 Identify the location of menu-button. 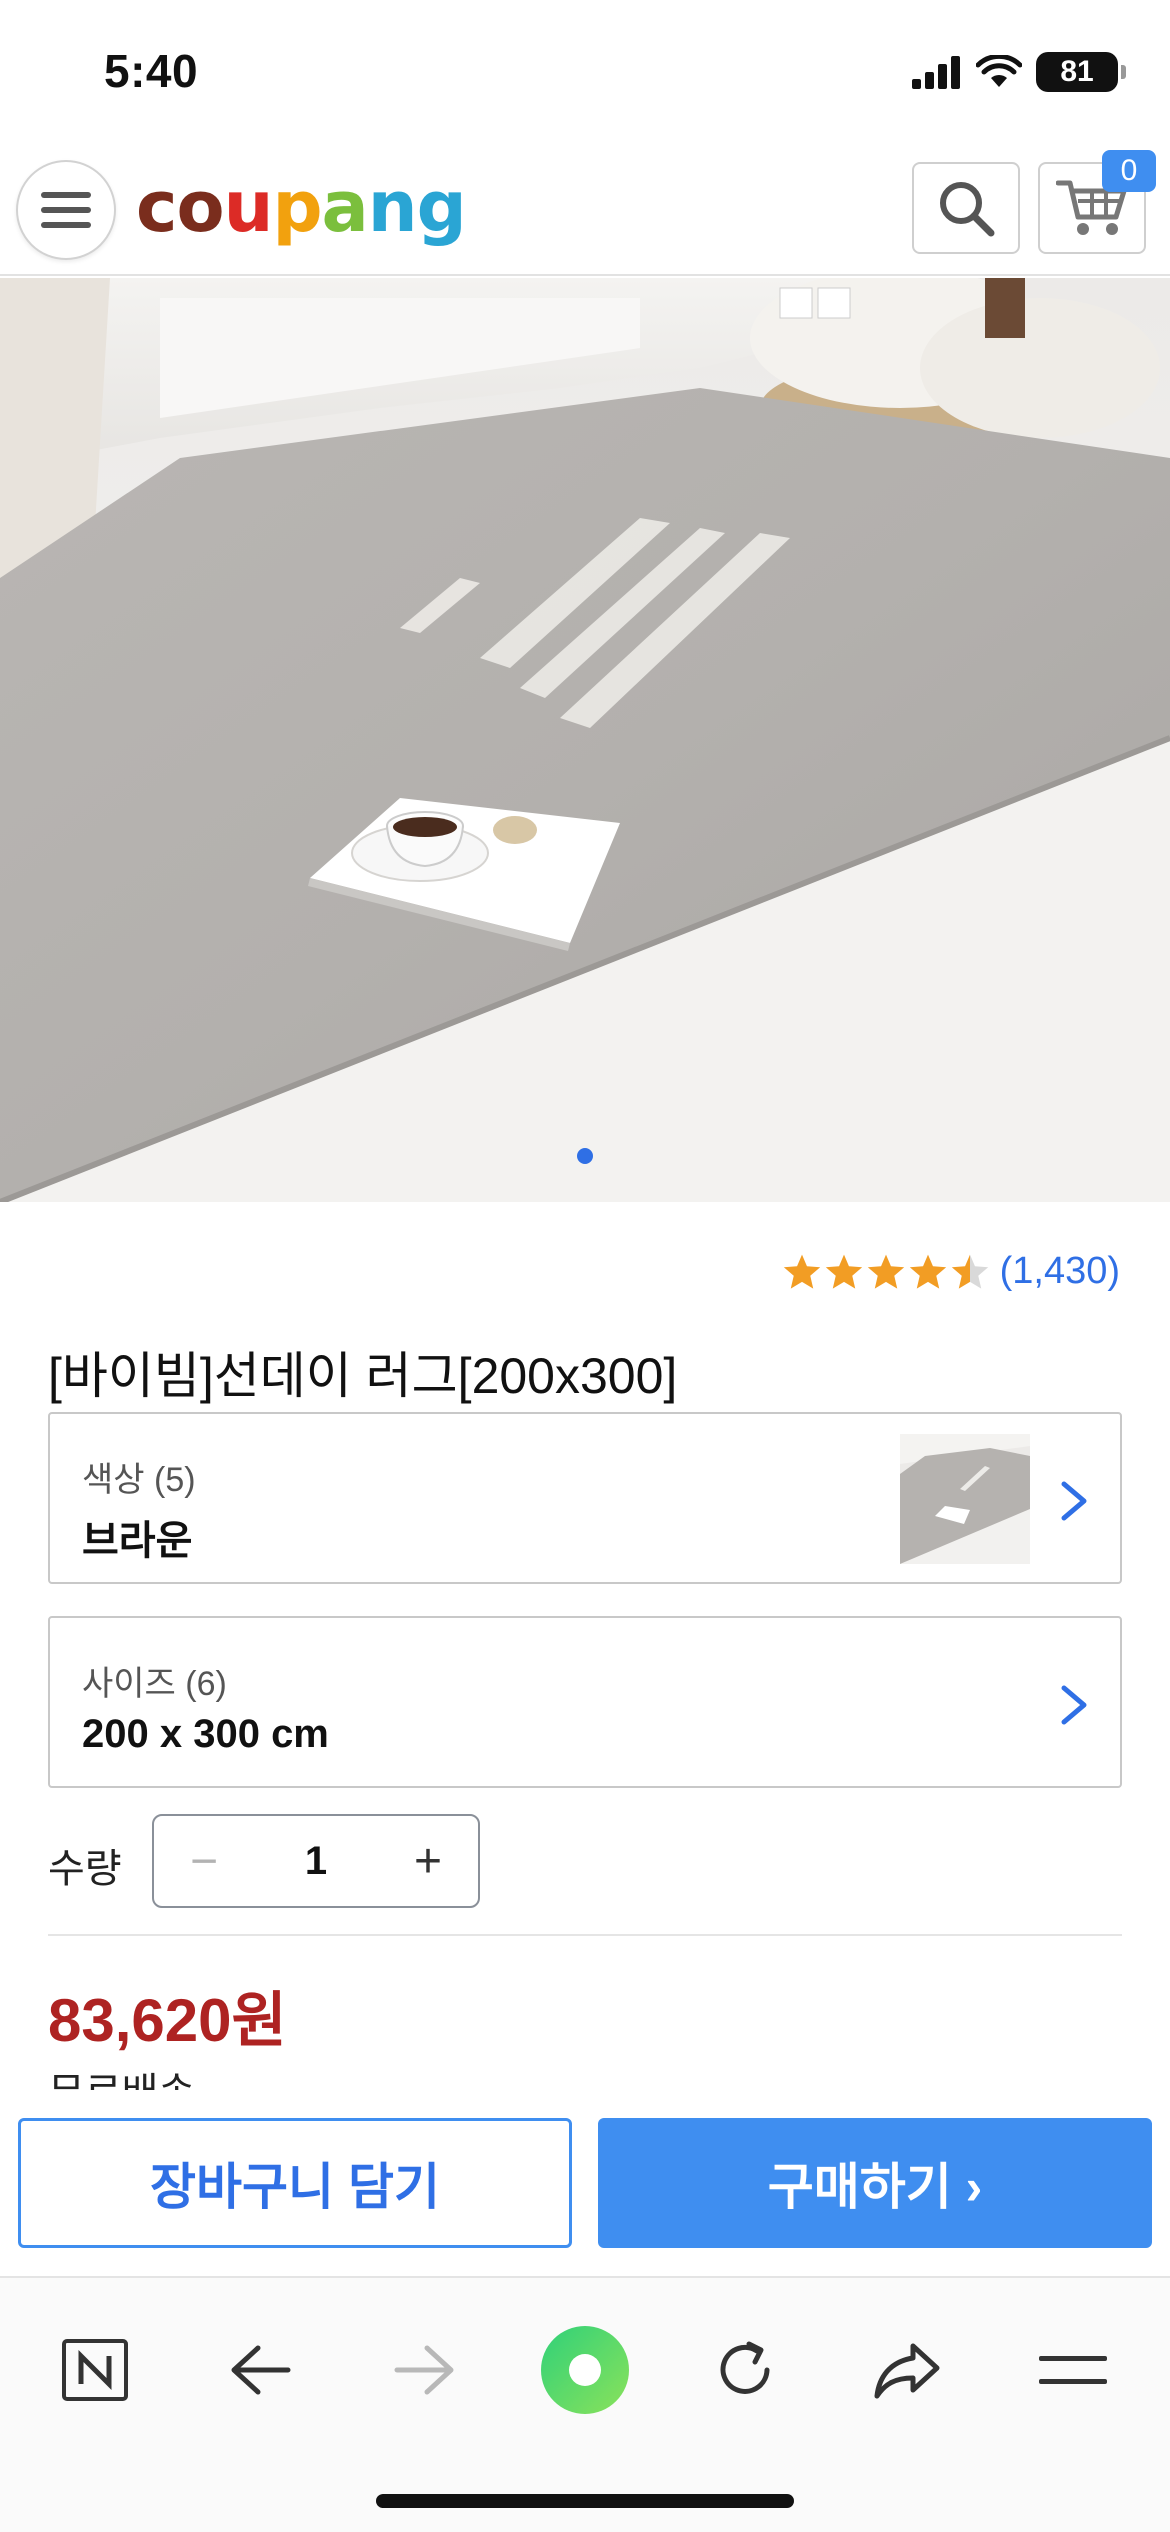
(66, 210).